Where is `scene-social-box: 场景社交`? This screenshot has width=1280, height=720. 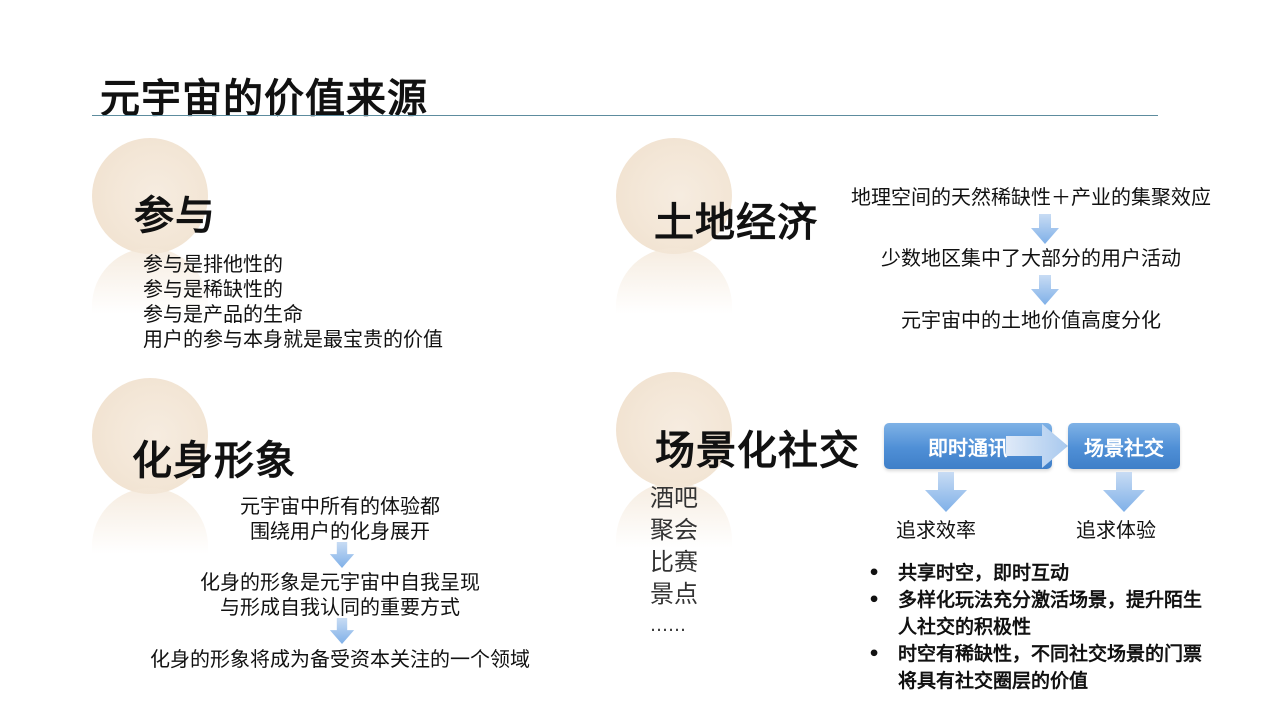
scene-social-box: 场景社交 is located at coordinates (1124, 446).